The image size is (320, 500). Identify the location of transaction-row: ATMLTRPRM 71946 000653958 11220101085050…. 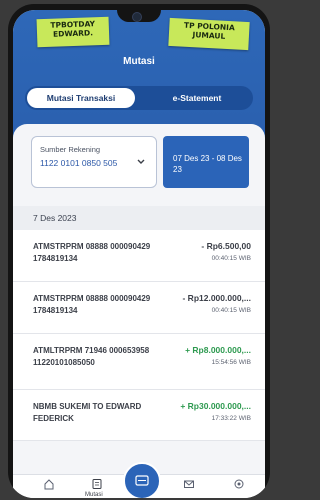
(139, 362).